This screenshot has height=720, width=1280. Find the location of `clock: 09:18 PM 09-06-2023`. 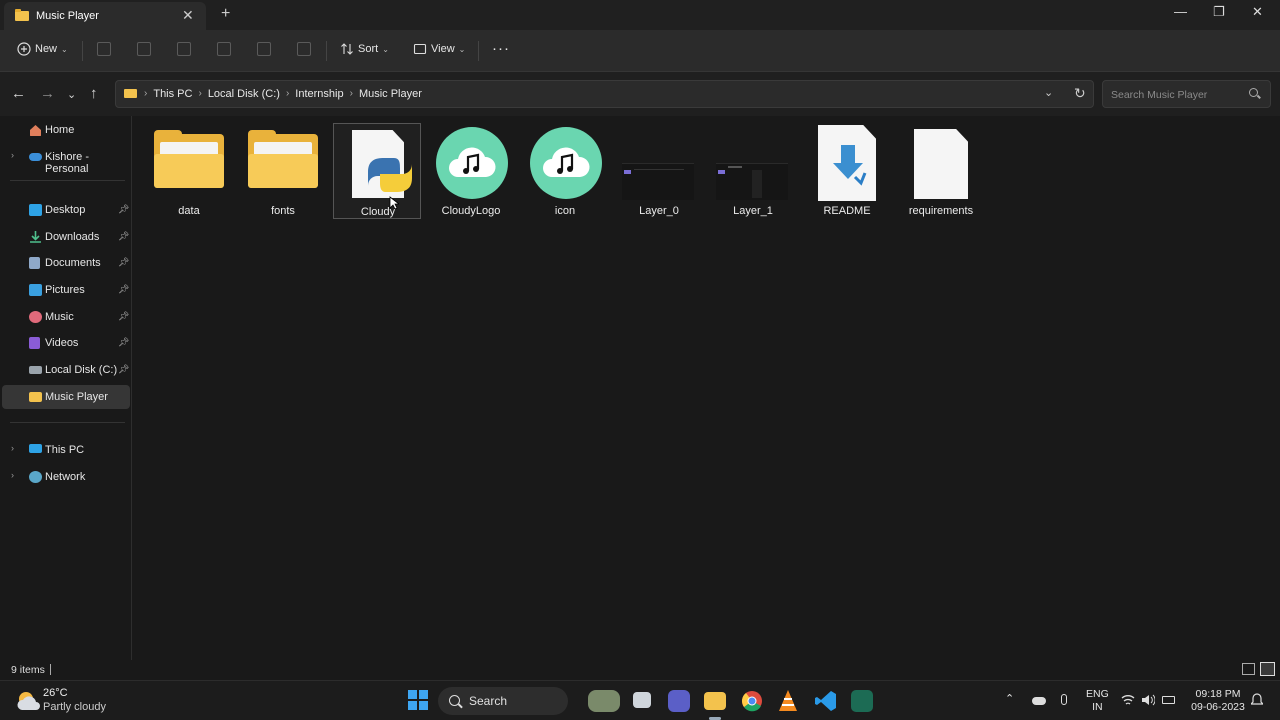

clock: 09:18 PM 09-06-2023 is located at coordinates (1218, 701).